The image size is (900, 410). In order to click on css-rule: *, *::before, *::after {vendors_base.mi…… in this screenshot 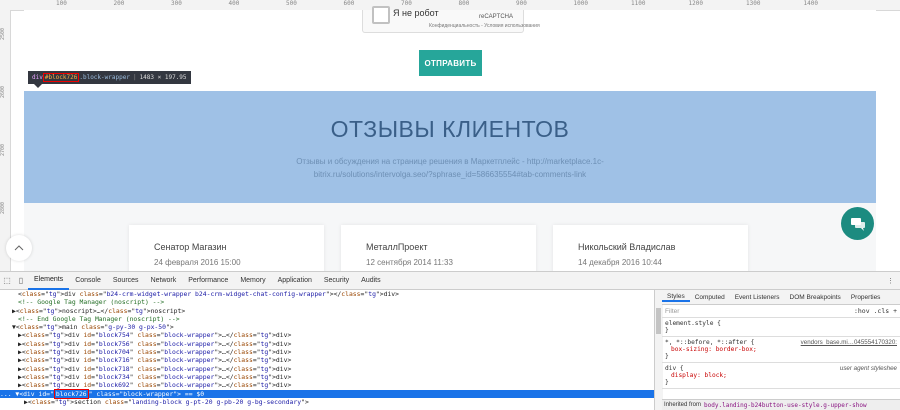, I will do `click(781, 350)`.